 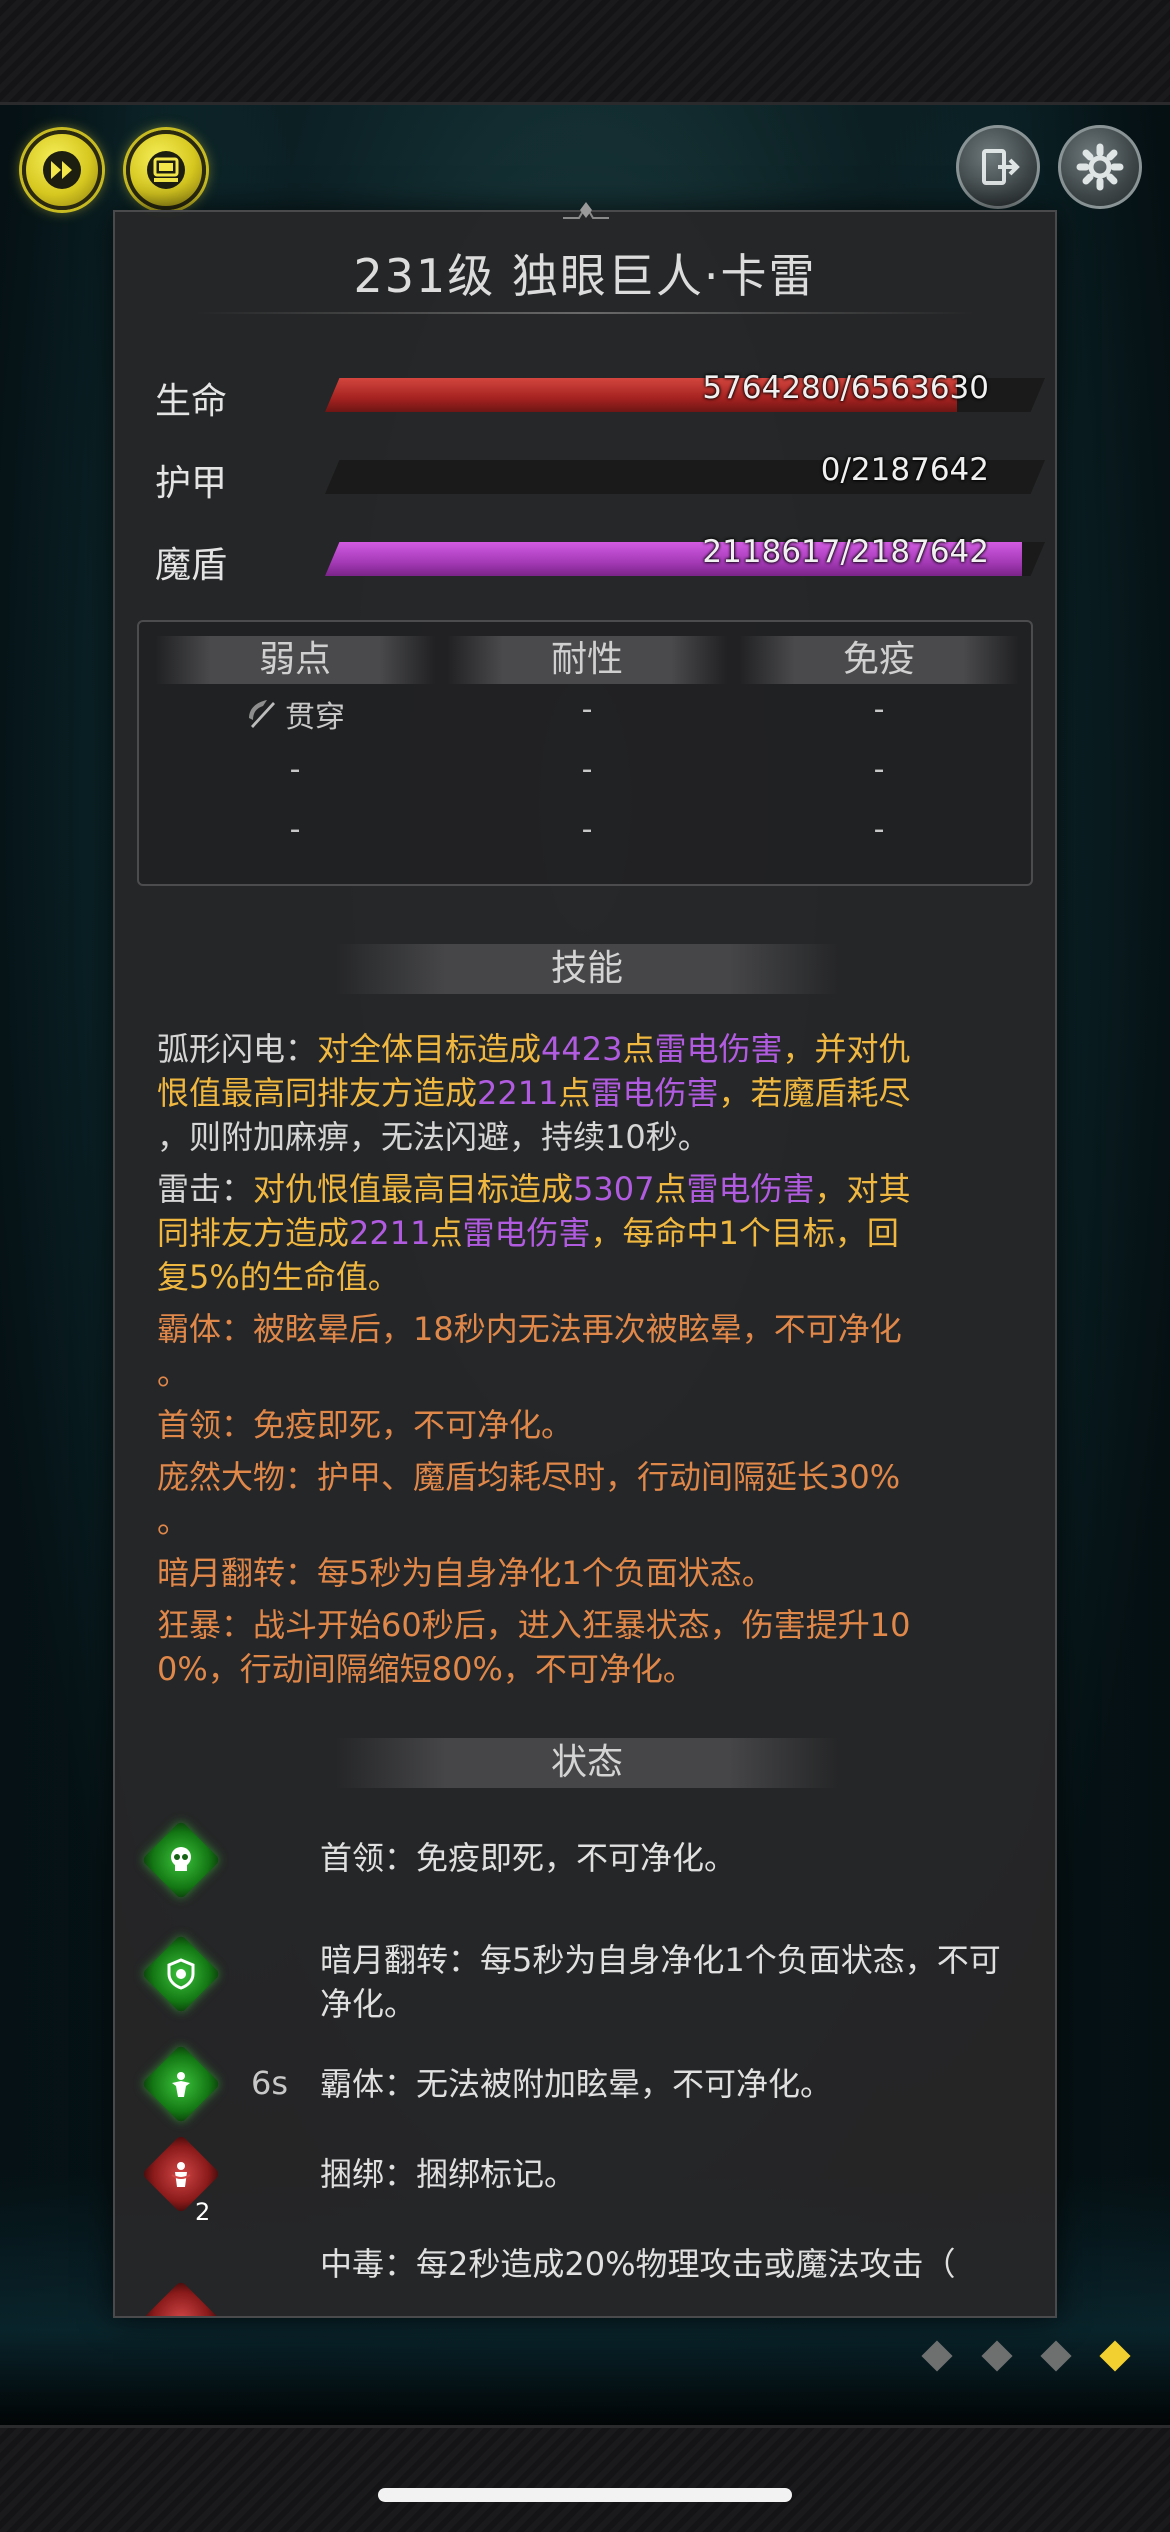 What do you see at coordinates (600, 478) in the screenshot?
I see `stat-row-armor: 护甲 0/2187642` at bounding box center [600, 478].